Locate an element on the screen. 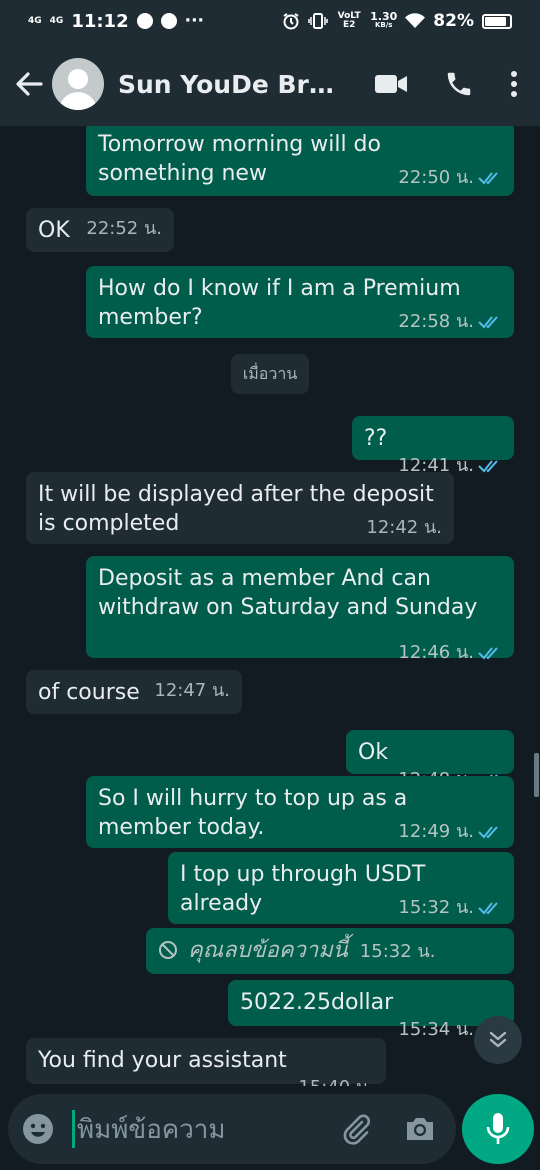 The width and height of the screenshot is (540, 1170). message-meta: 12:42 น. is located at coordinates (404, 528).